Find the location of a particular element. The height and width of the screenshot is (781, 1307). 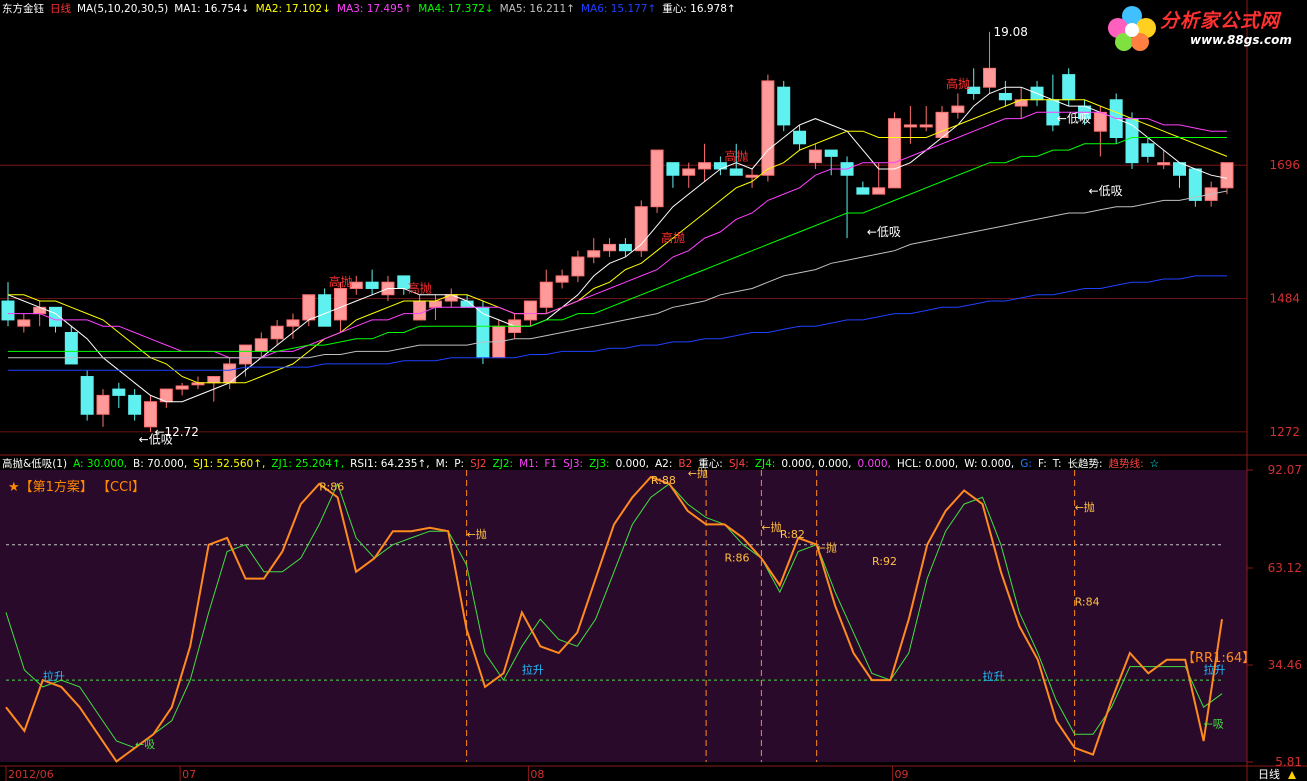

indicator-value-24: F: is located at coordinates (1042, 464).